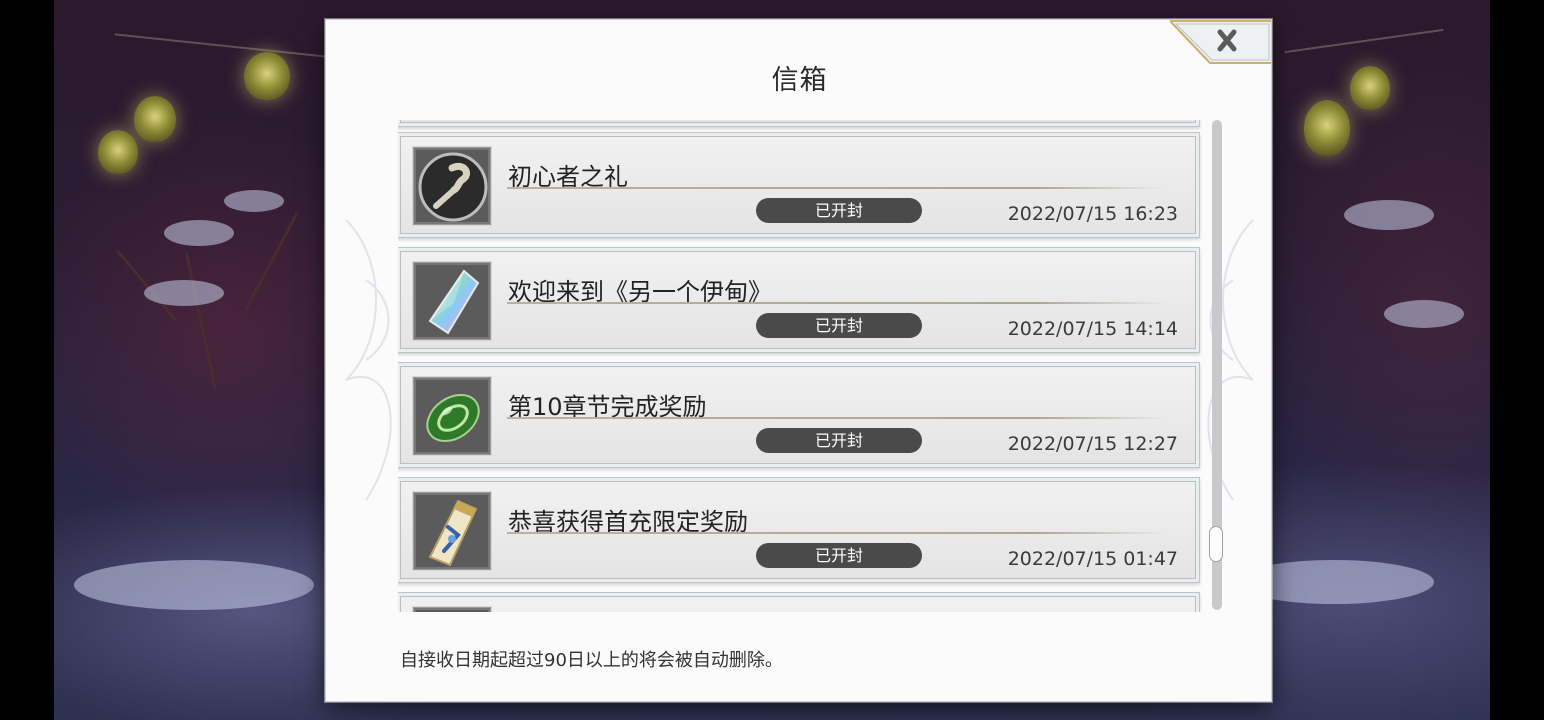 Image resolution: width=1544 pixels, height=720 pixels. I want to click on novice-staff-icon, so click(452, 186).